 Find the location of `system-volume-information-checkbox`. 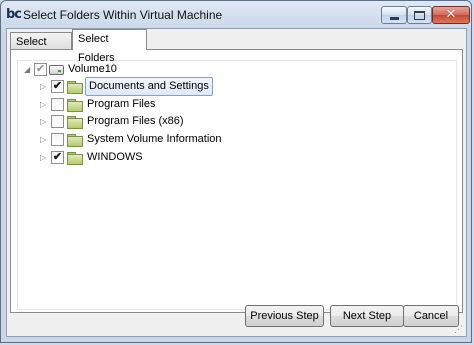

system-volume-information-checkbox is located at coordinates (57, 139).